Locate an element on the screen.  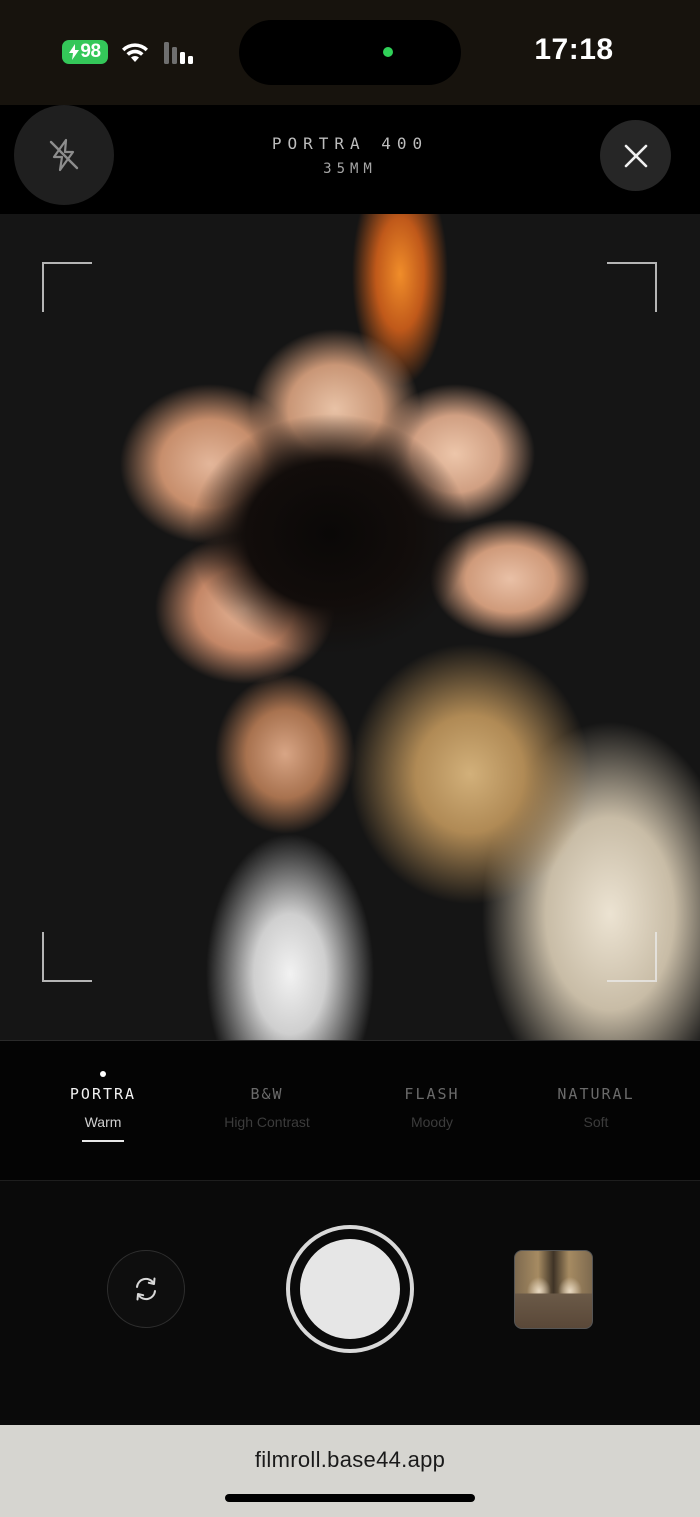
frame-corner-bottom-left is located at coordinates (67, 957).